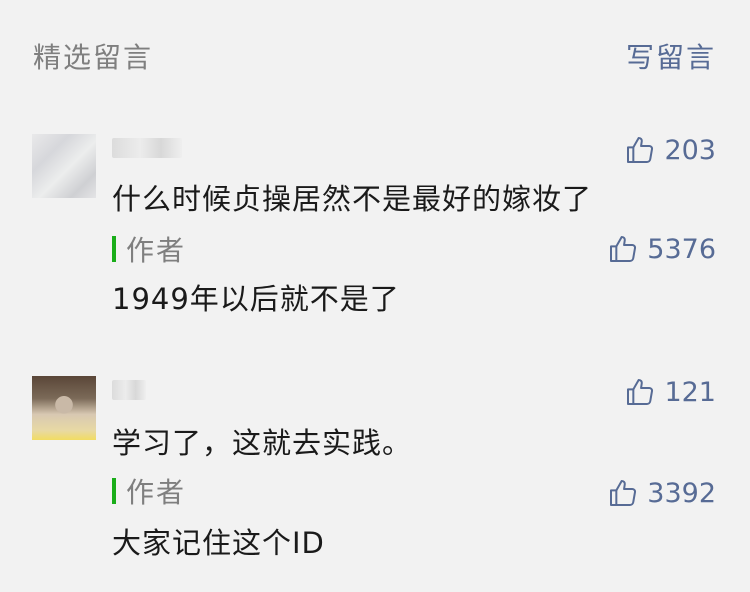 The image size is (750, 592). I want to click on comment-text: 学习了，这就去实践。, so click(262, 443).